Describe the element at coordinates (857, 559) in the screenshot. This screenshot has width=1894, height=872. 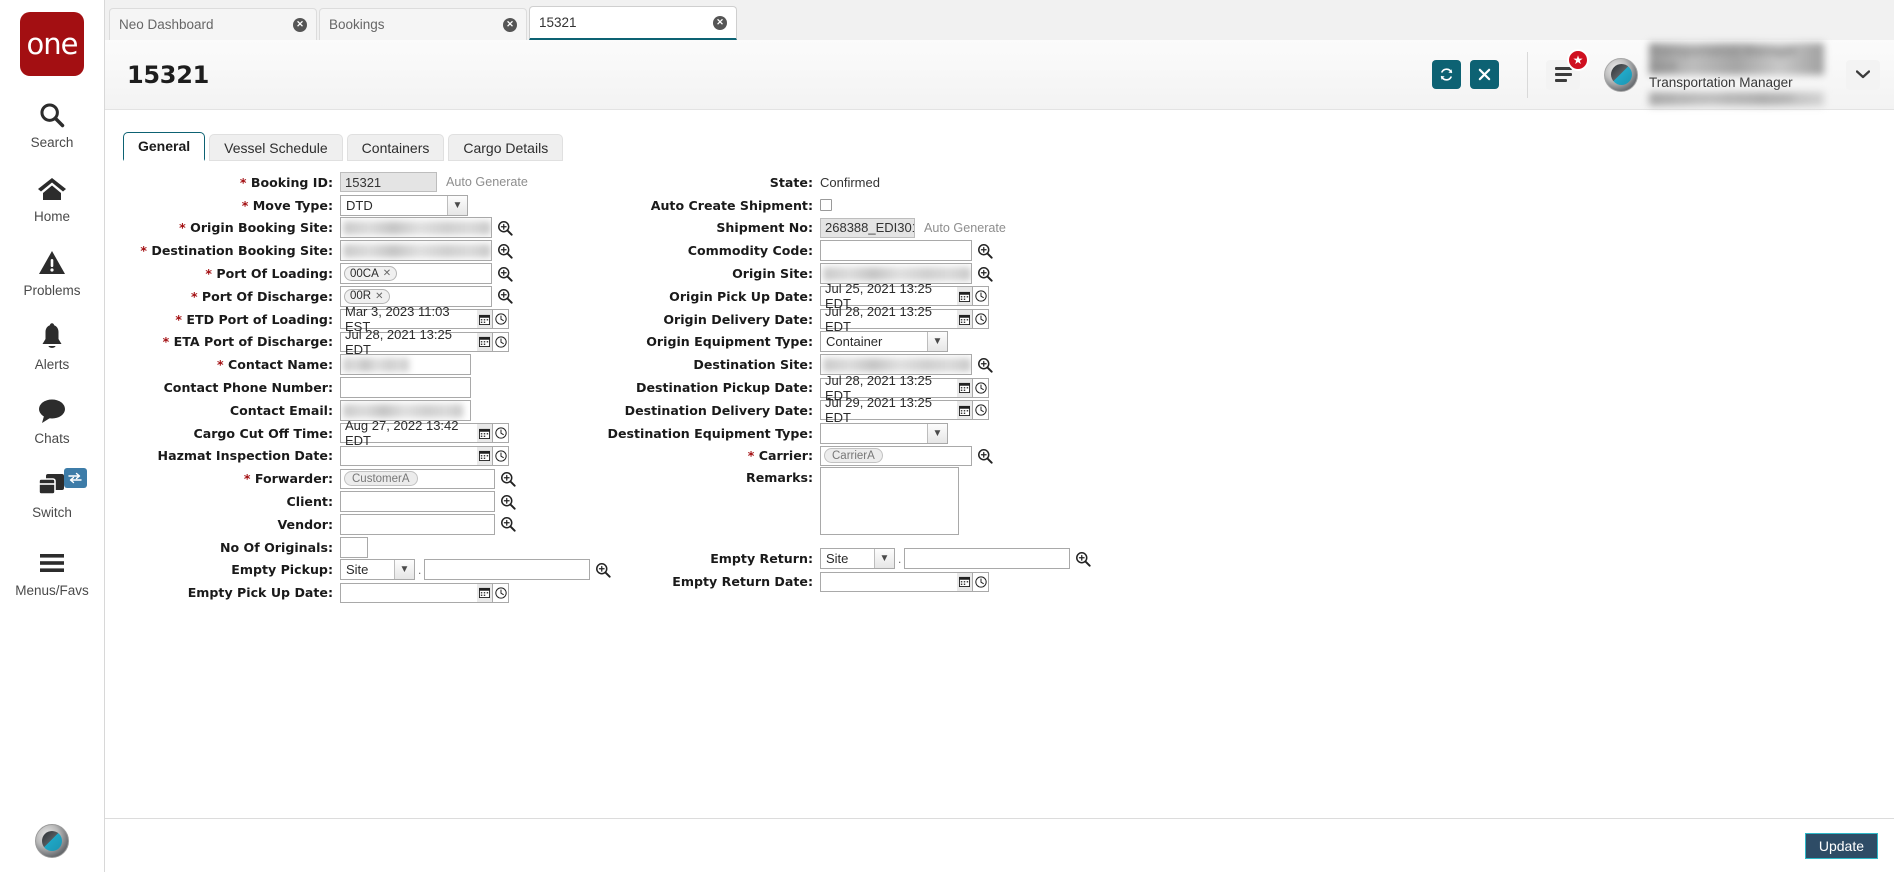
I see `empty-return-type-select: Site ▼` at that location.